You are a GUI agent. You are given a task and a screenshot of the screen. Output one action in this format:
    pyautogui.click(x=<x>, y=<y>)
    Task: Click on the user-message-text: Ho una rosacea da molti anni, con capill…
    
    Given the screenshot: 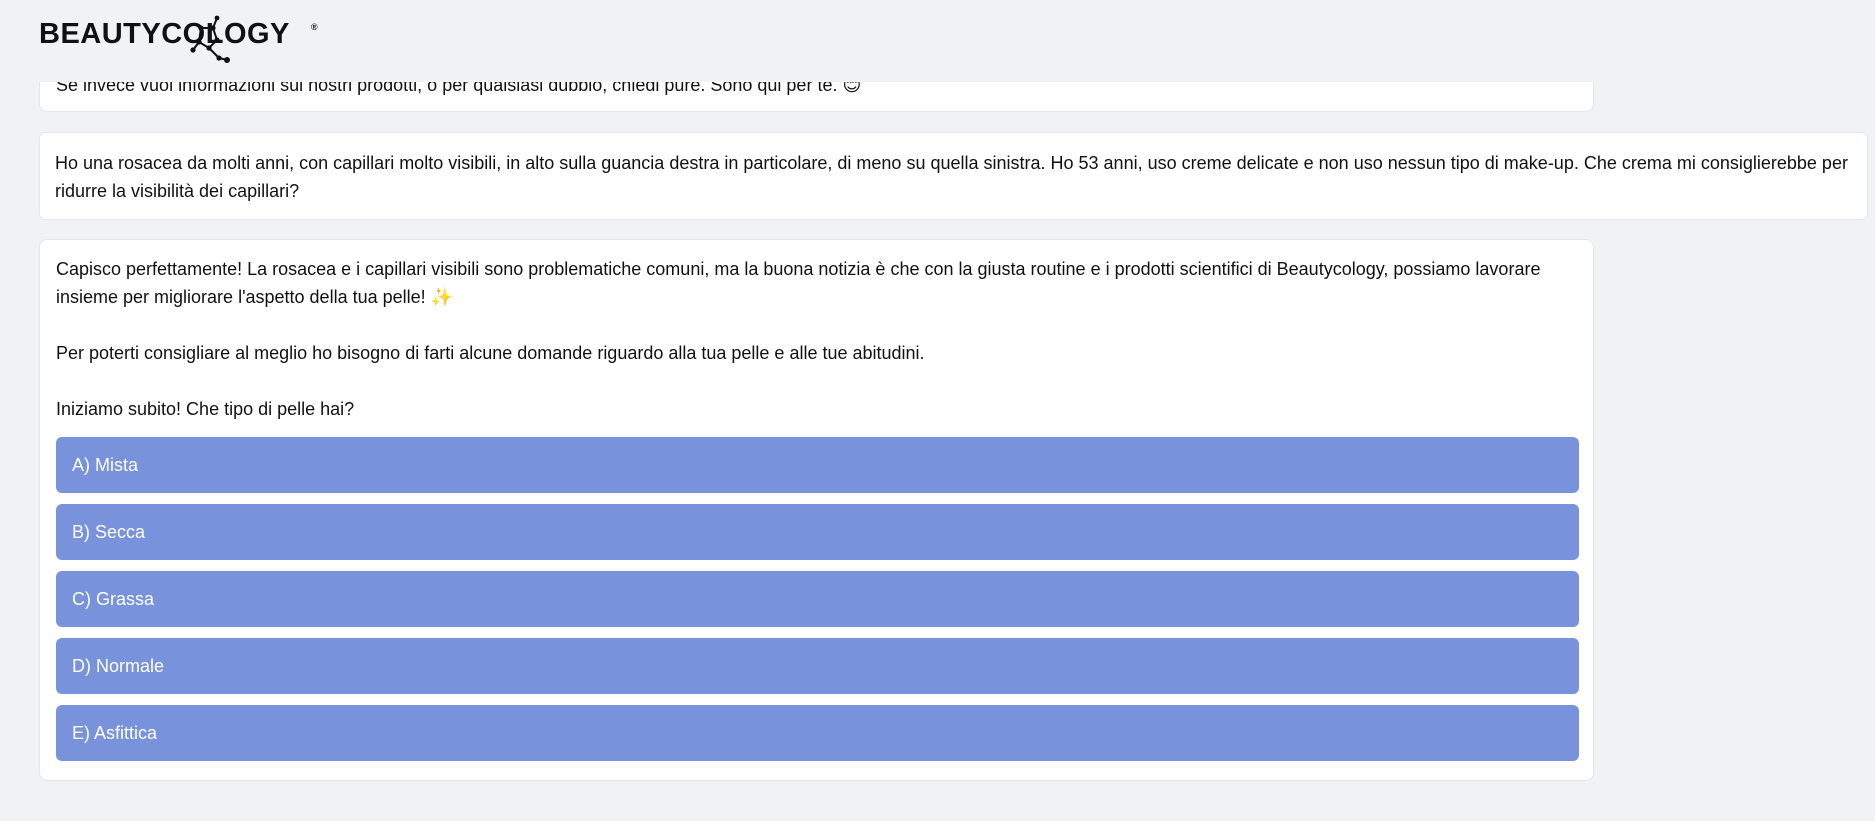 What is the action you would take?
    pyautogui.click(x=951, y=177)
    